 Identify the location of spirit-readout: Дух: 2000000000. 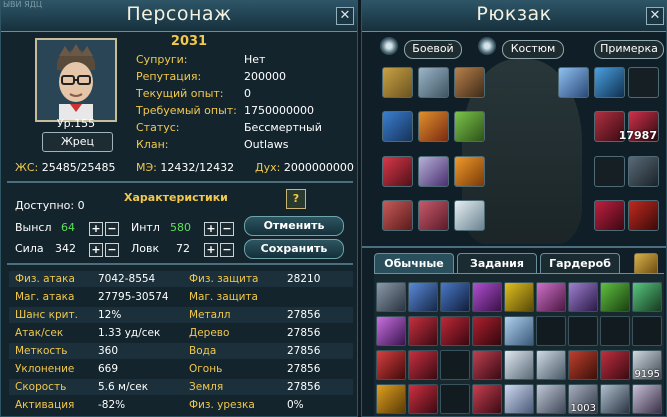
(304, 167).